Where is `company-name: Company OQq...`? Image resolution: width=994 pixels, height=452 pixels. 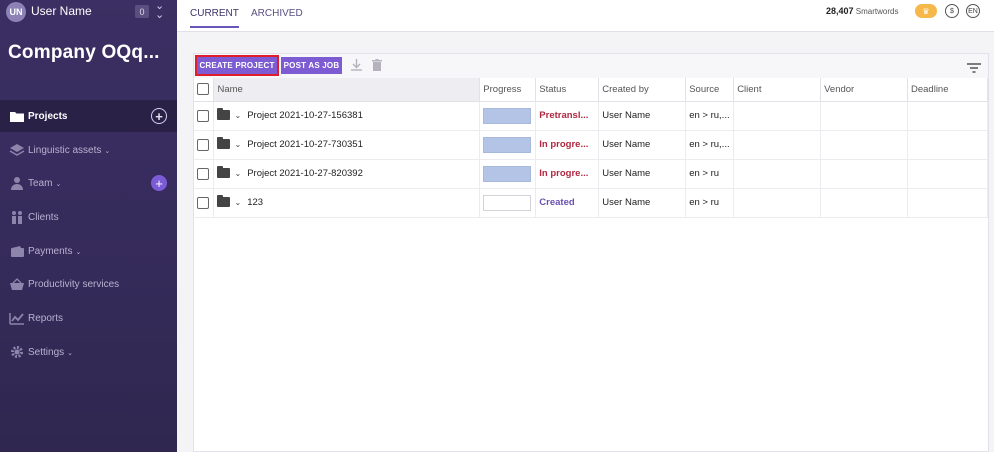 company-name: Company OQq... is located at coordinates (84, 52).